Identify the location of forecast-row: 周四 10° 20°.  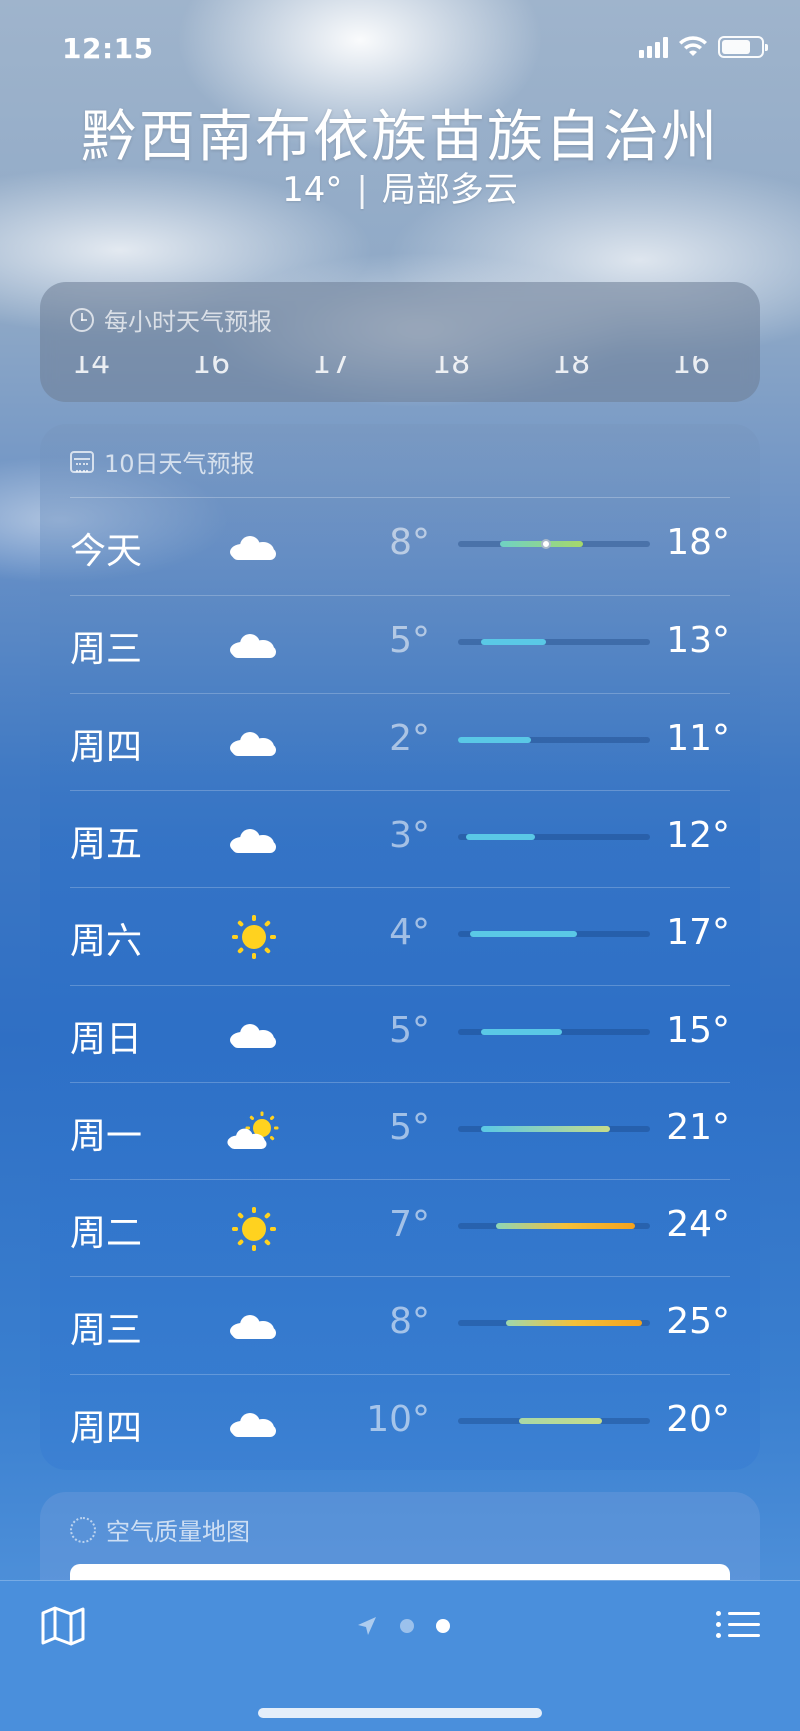
(400, 1421).